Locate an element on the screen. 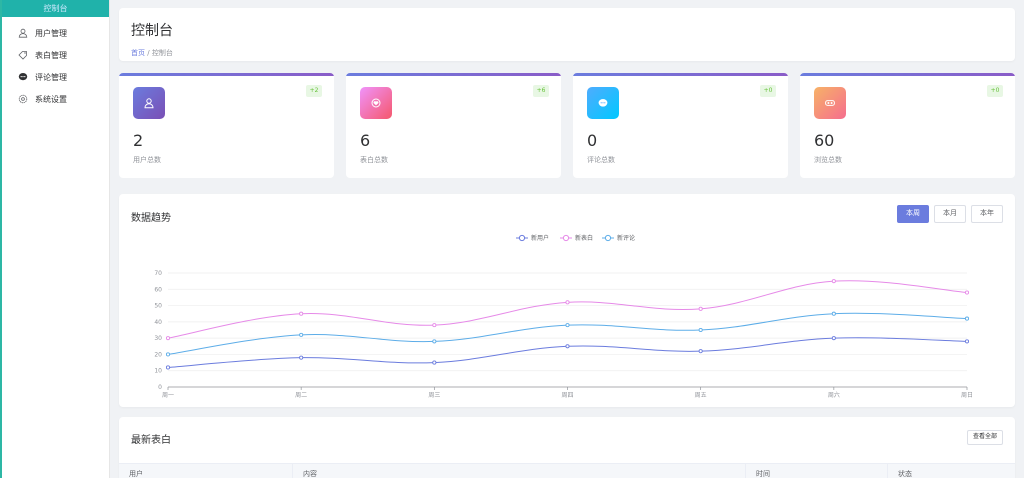 This screenshot has height=478, width=1024. breadcrumb: 首页 / 控制台 is located at coordinates (567, 53).